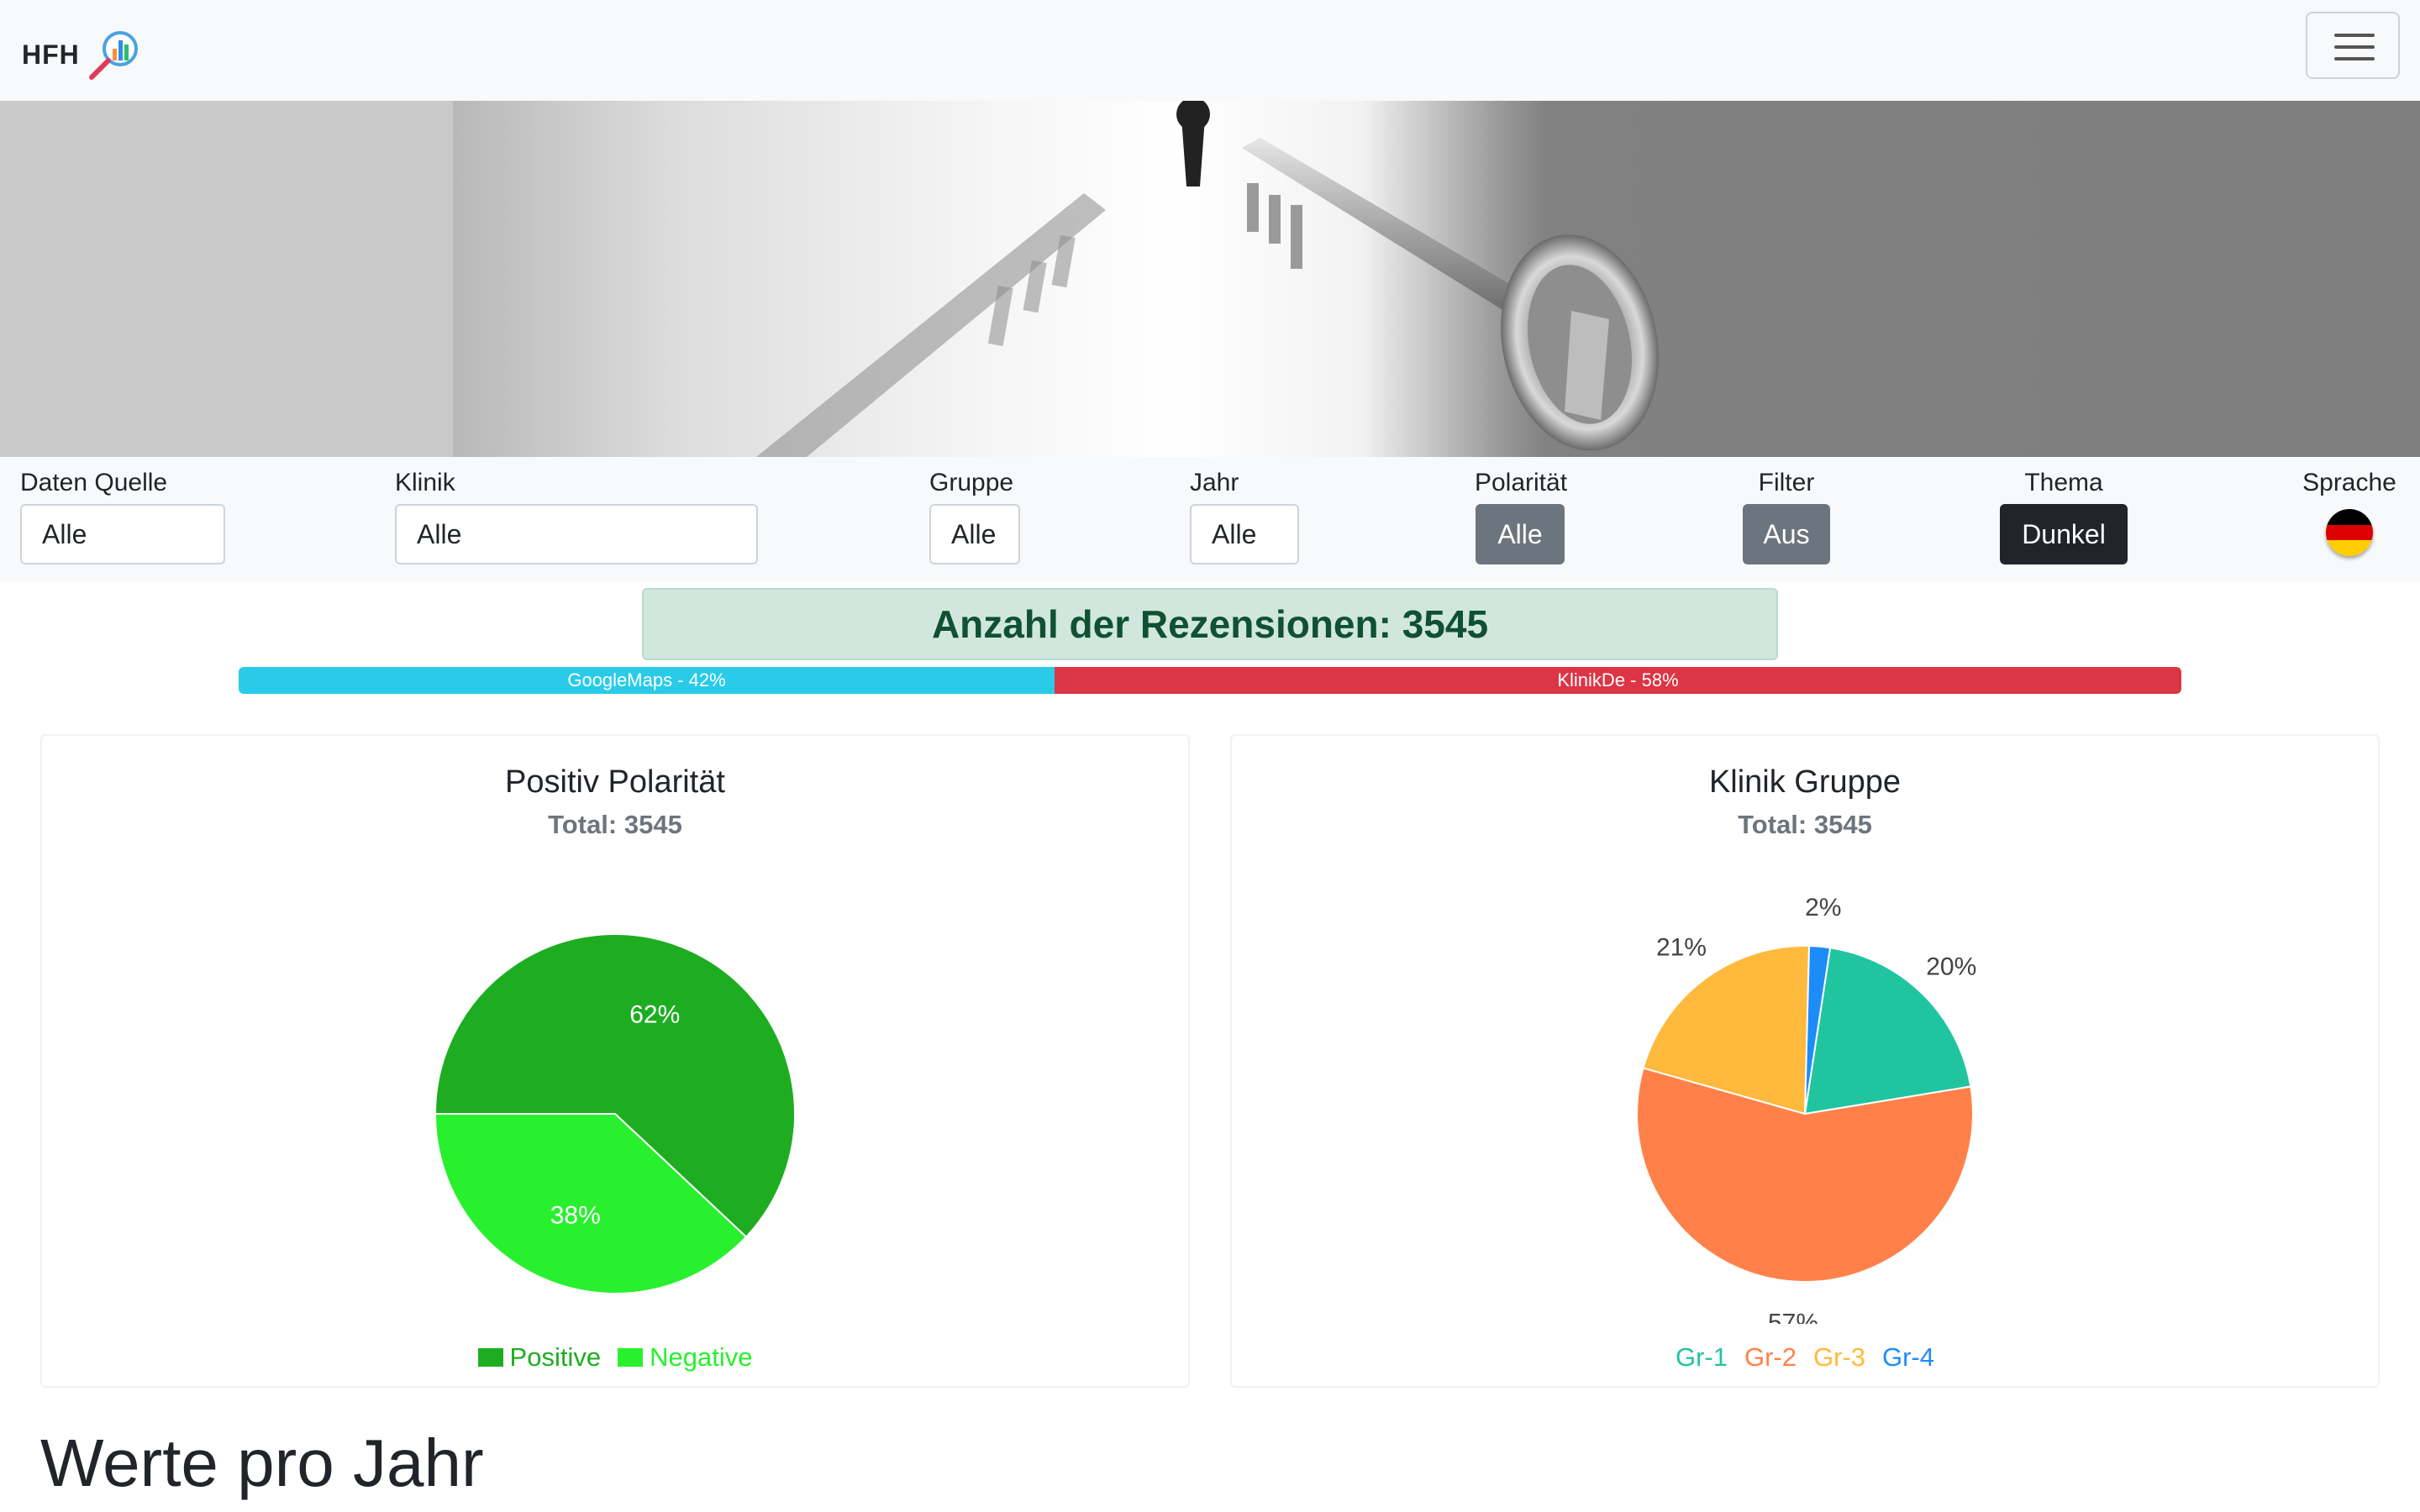 The image size is (2420, 1512). What do you see at coordinates (615, 1357) in the screenshot?
I see `polarity-chart-legend: Positive Negative` at bounding box center [615, 1357].